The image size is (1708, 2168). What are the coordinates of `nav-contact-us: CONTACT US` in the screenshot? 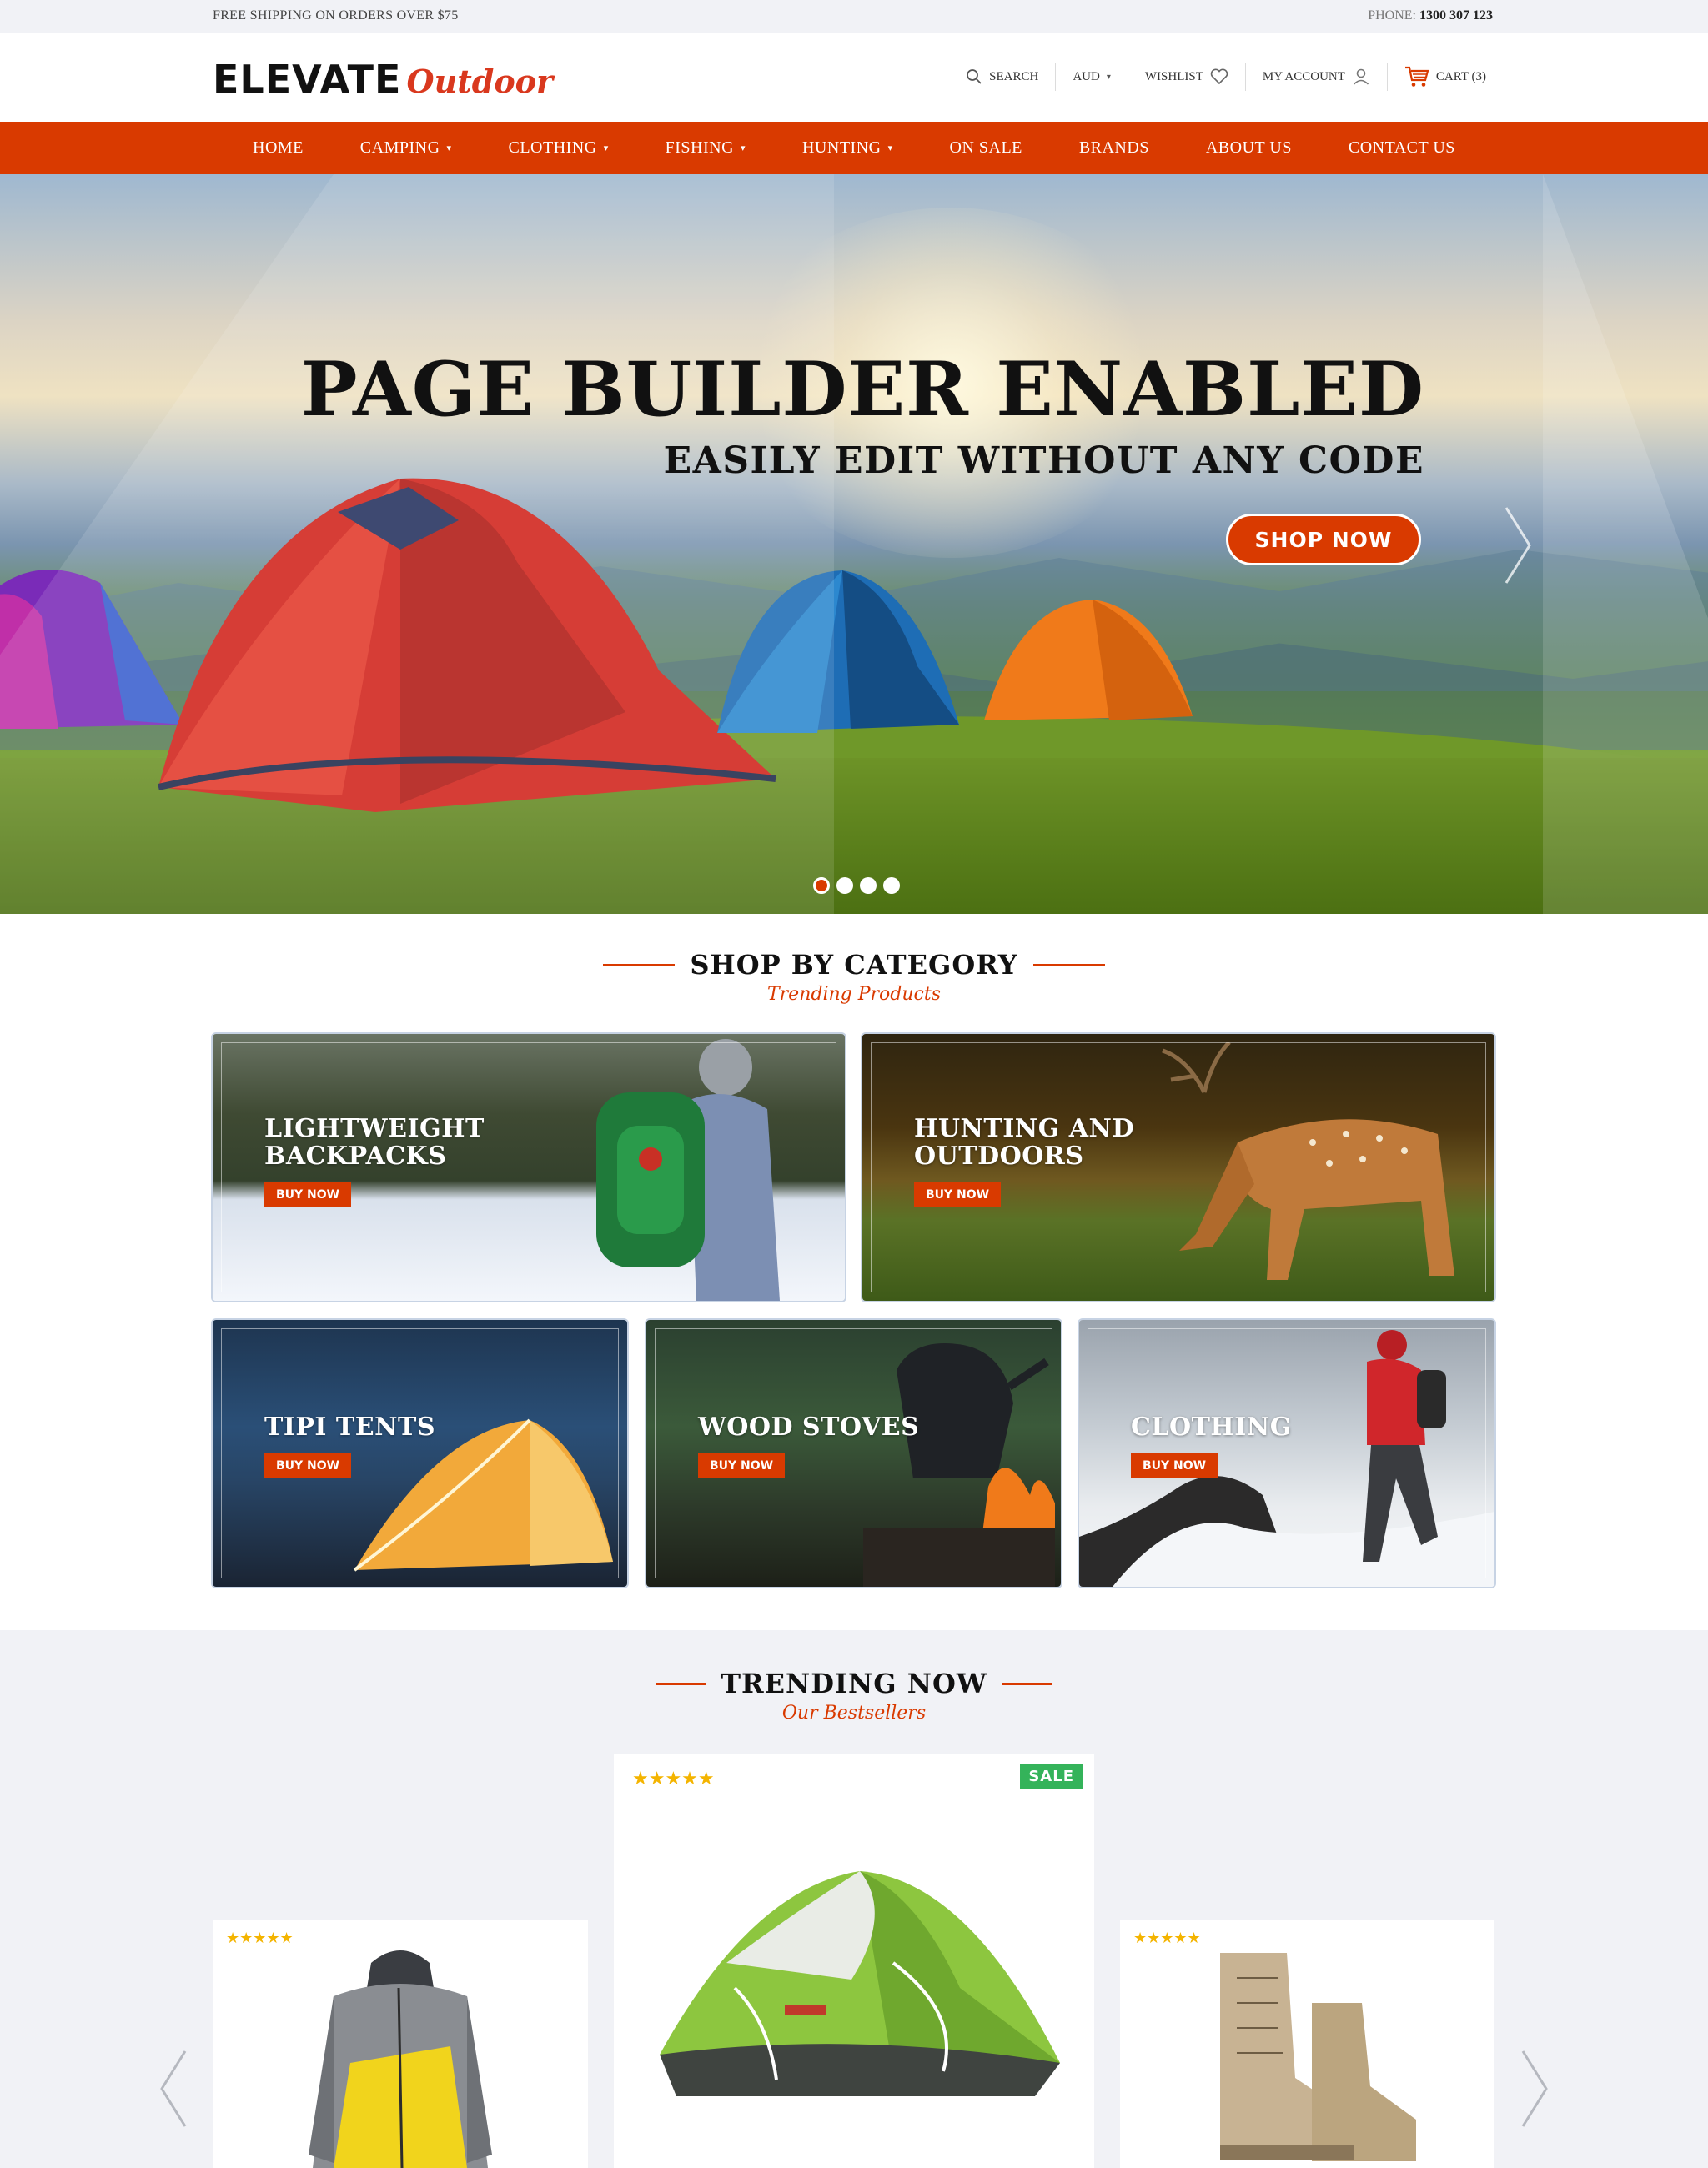 It's located at (1402, 148).